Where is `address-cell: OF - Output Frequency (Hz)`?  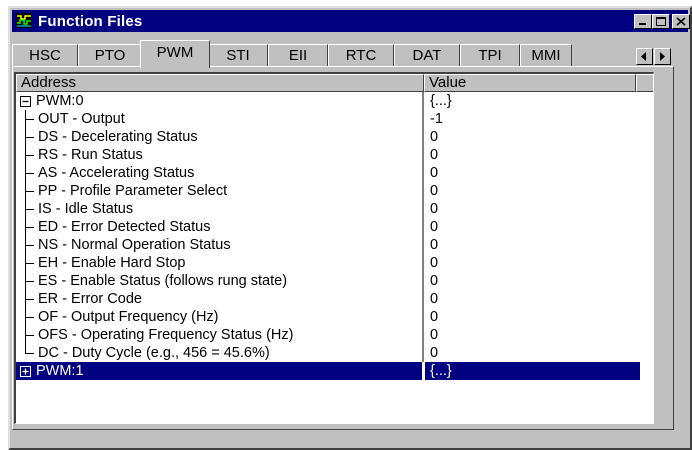 address-cell: OF - Output Frequency (Hz) is located at coordinates (219, 317).